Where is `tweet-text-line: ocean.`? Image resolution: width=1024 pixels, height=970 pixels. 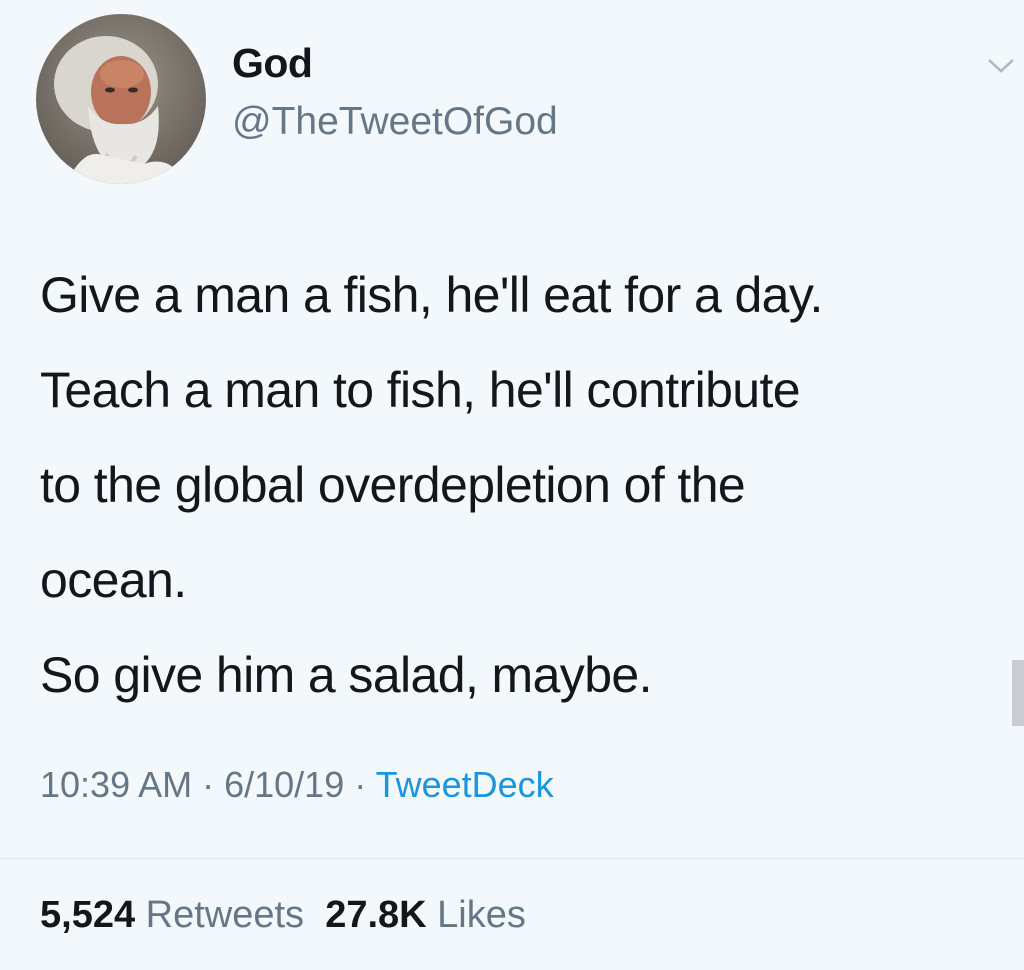
tweet-text-line: ocean. is located at coordinates (113, 580).